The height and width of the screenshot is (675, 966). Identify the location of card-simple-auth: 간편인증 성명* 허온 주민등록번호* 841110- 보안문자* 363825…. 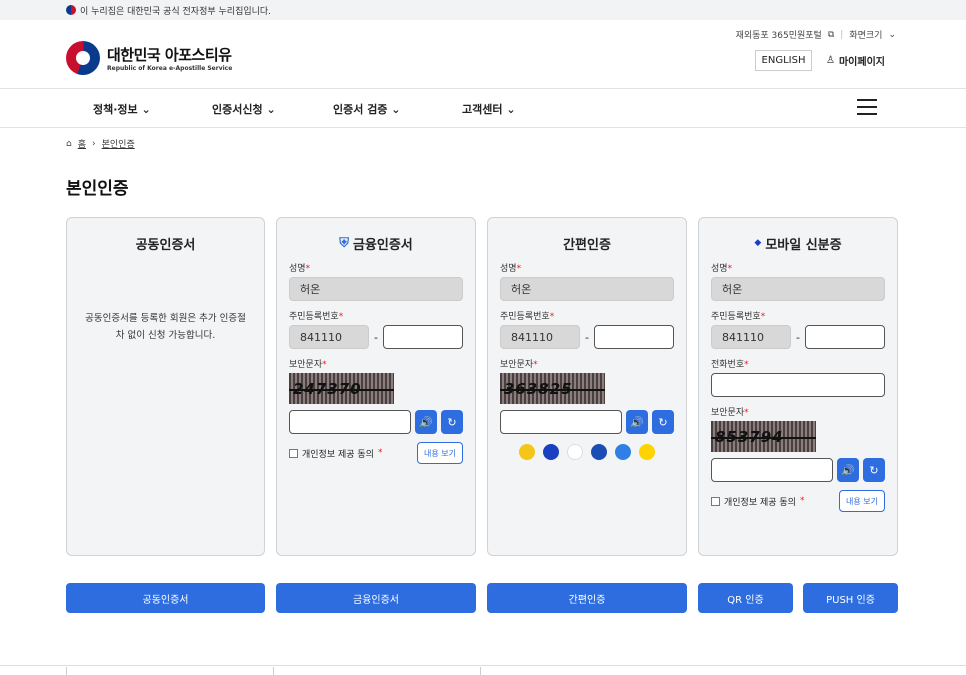
(587, 386).